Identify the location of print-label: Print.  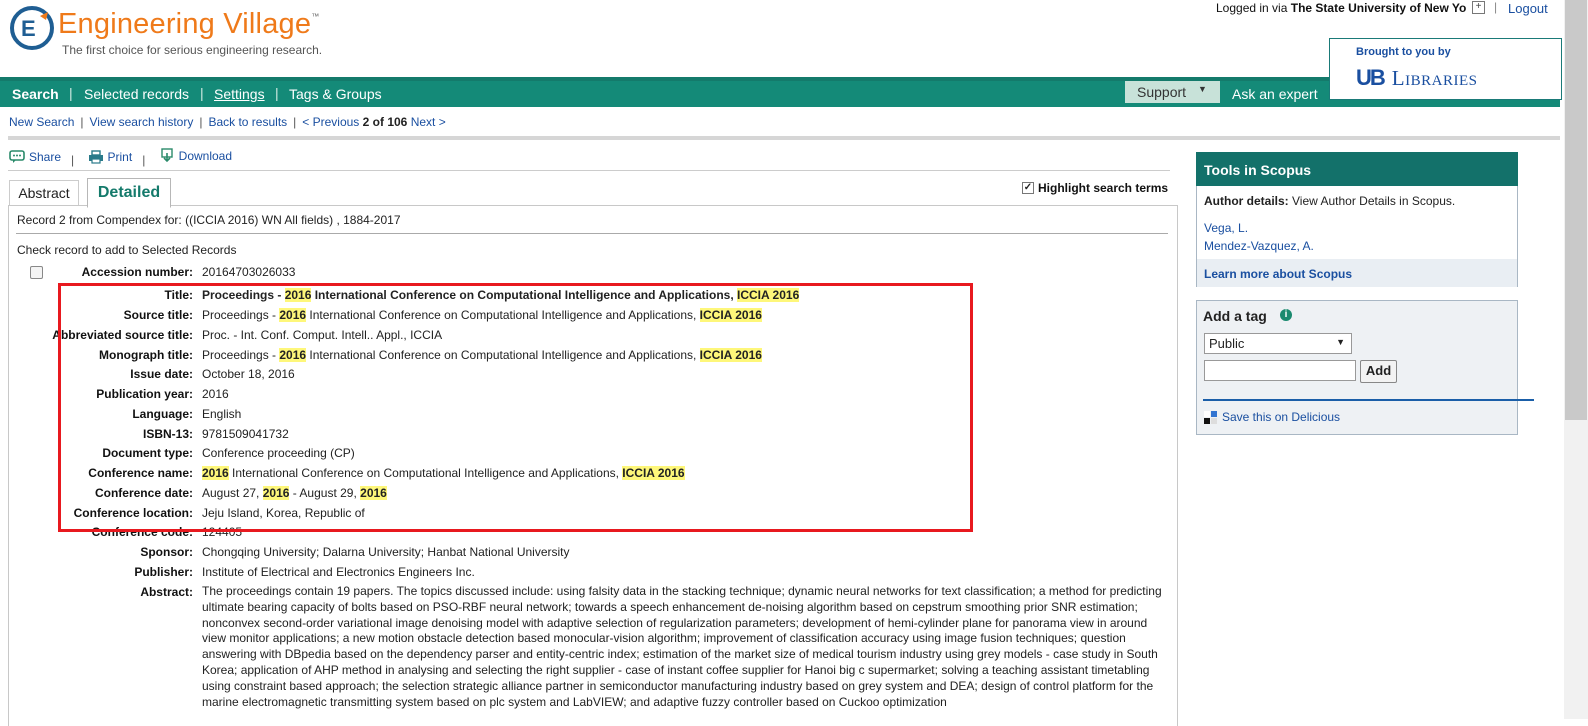
(120, 157).